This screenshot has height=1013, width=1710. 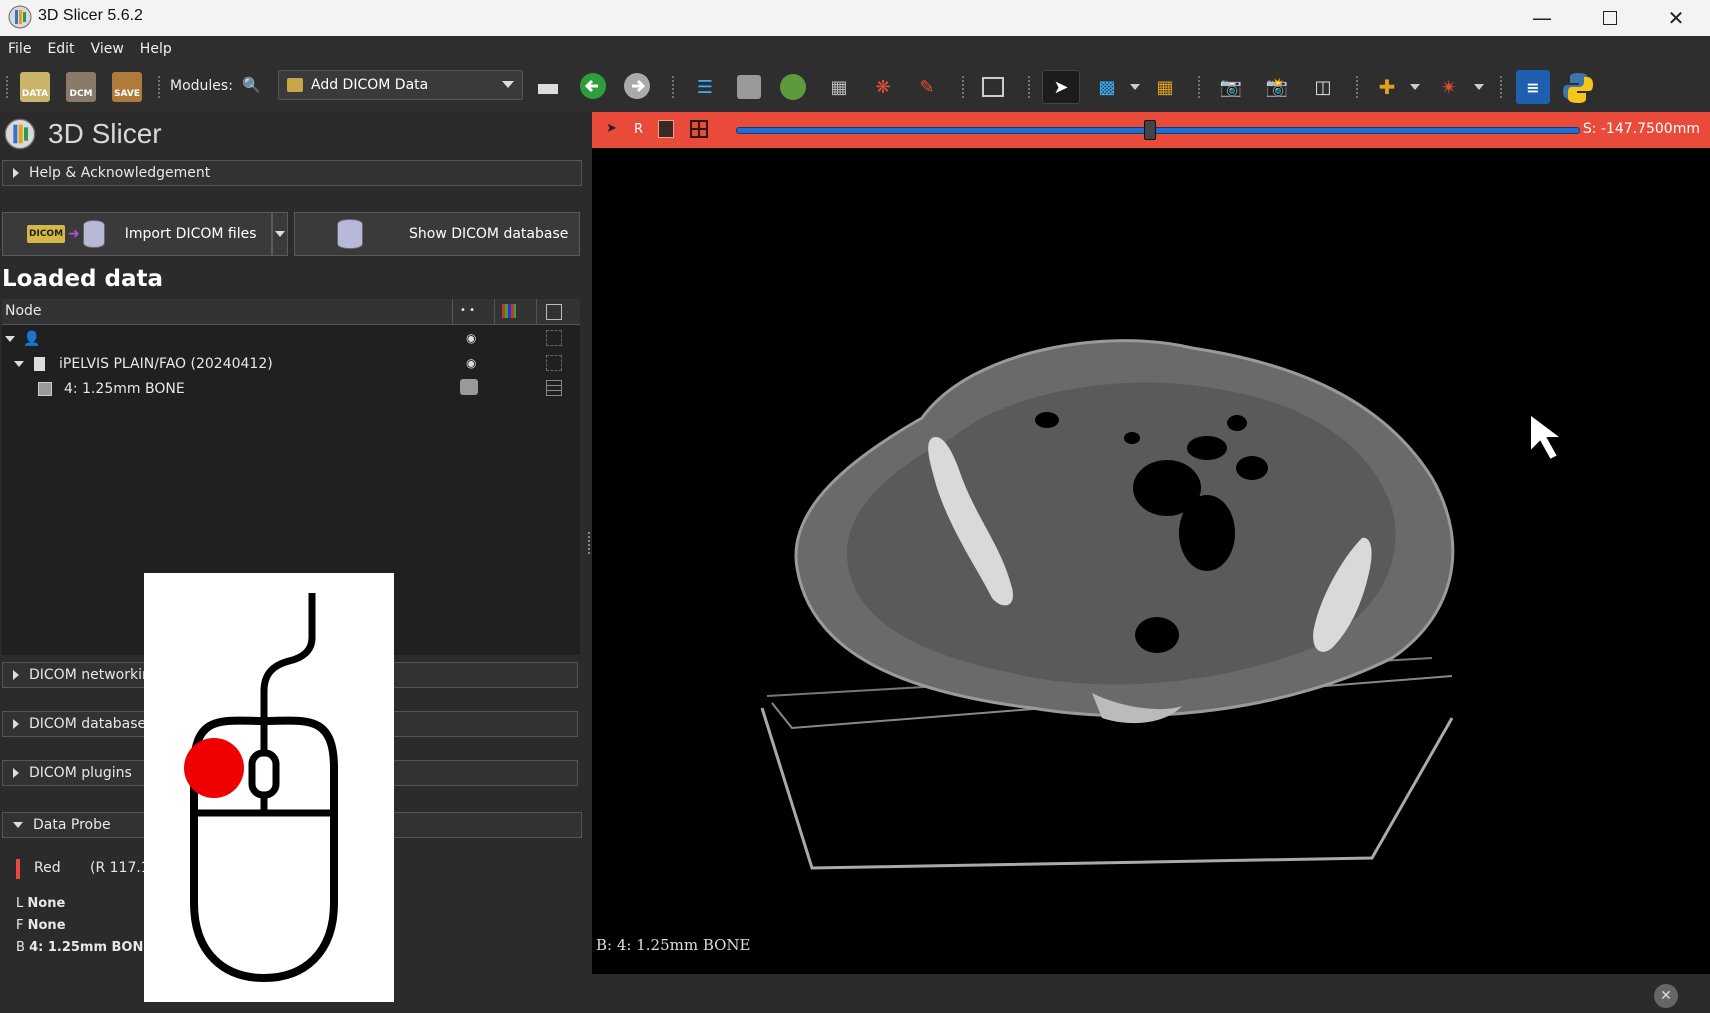 What do you see at coordinates (127, 94) in the screenshot?
I see `save-icon: SAVE` at bounding box center [127, 94].